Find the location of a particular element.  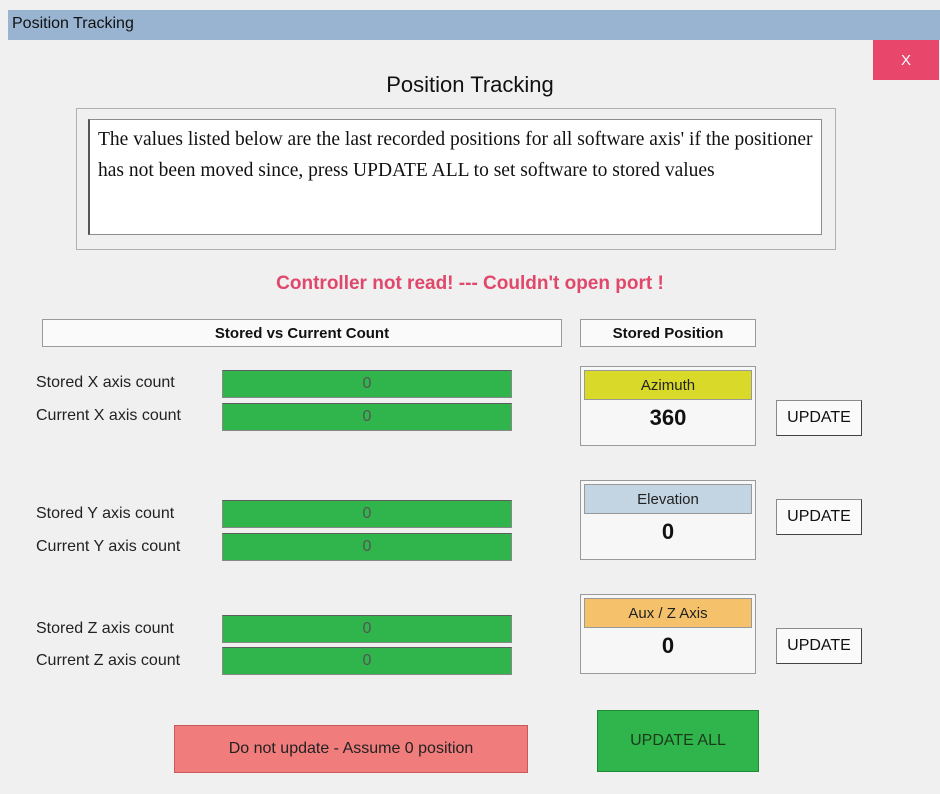

counts-column-header: Stored vs Current Count is located at coordinates (302, 333).